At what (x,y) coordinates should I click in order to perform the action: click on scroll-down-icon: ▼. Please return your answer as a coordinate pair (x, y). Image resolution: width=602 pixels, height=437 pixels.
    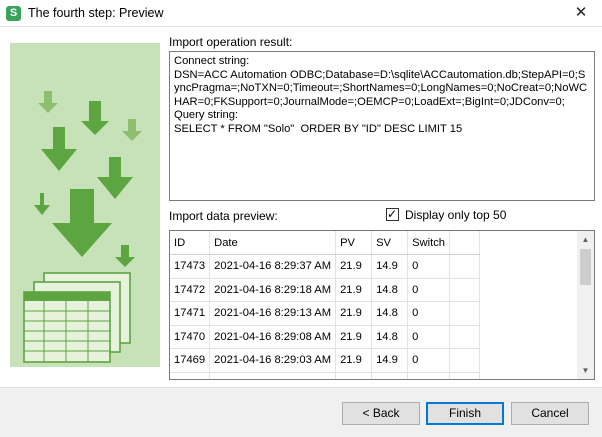
    Looking at the image, I should click on (585, 370).